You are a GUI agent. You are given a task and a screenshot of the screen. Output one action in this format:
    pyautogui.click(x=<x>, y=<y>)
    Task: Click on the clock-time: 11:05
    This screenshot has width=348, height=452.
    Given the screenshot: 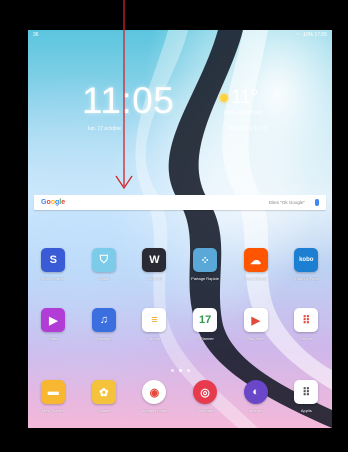 What is the action you would take?
    pyautogui.click(x=128, y=101)
    